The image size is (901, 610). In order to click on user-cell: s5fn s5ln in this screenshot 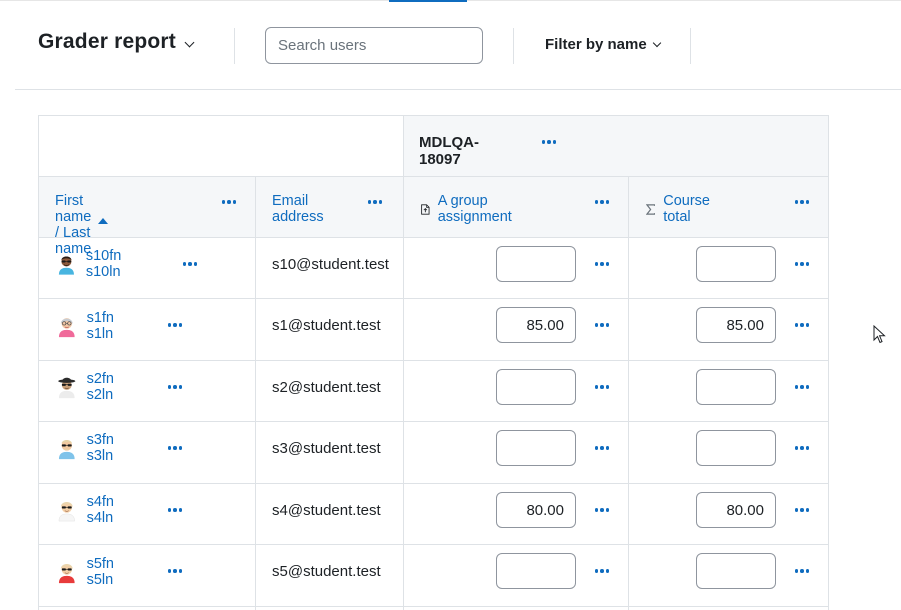, I will do `click(90, 572)`.